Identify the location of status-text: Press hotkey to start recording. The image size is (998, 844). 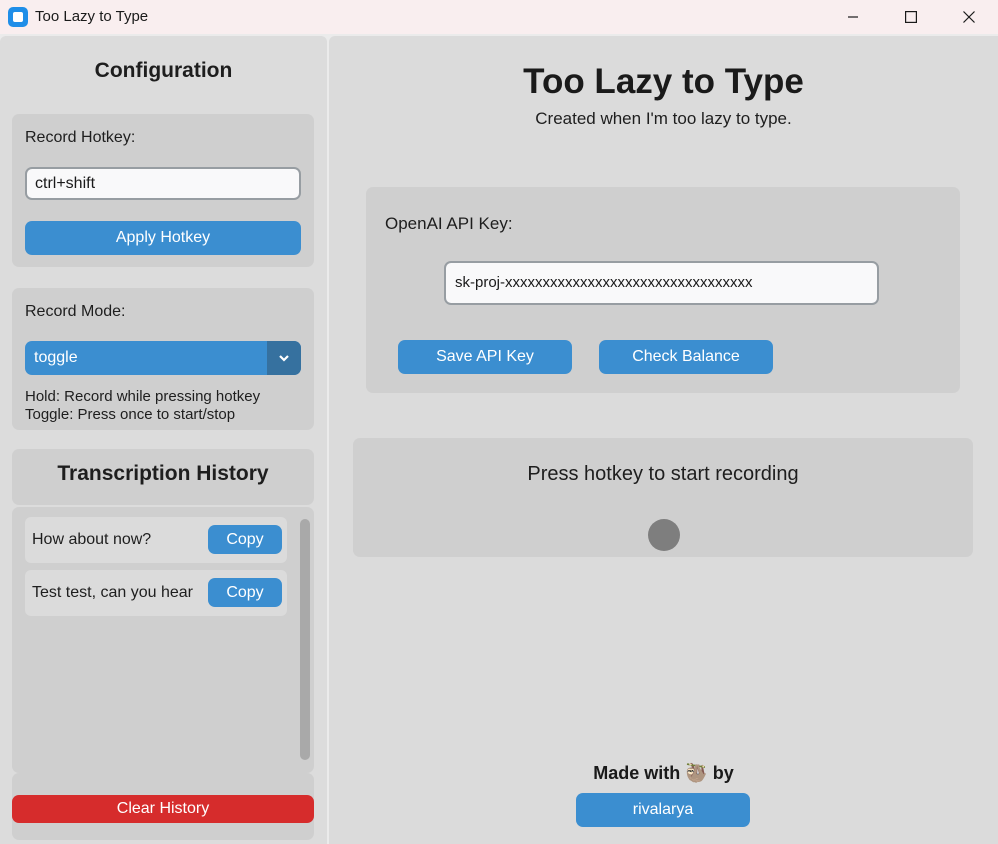
(663, 474).